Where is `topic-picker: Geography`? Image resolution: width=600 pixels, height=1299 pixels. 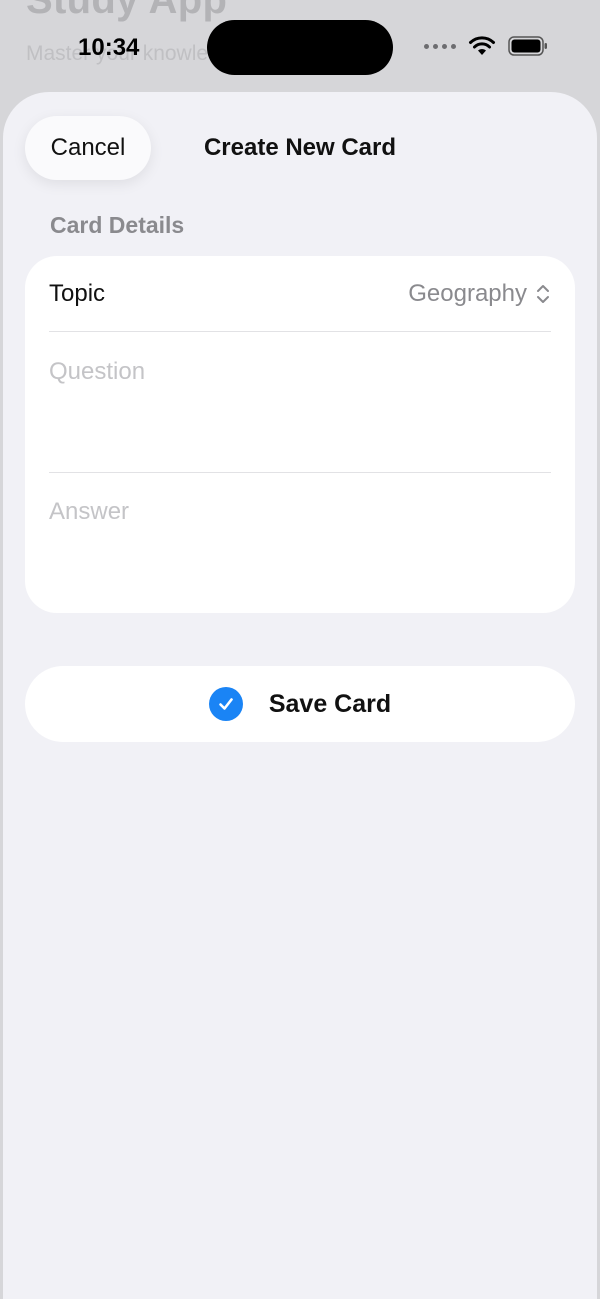
topic-picker: Geography is located at coordinates (479, 294).